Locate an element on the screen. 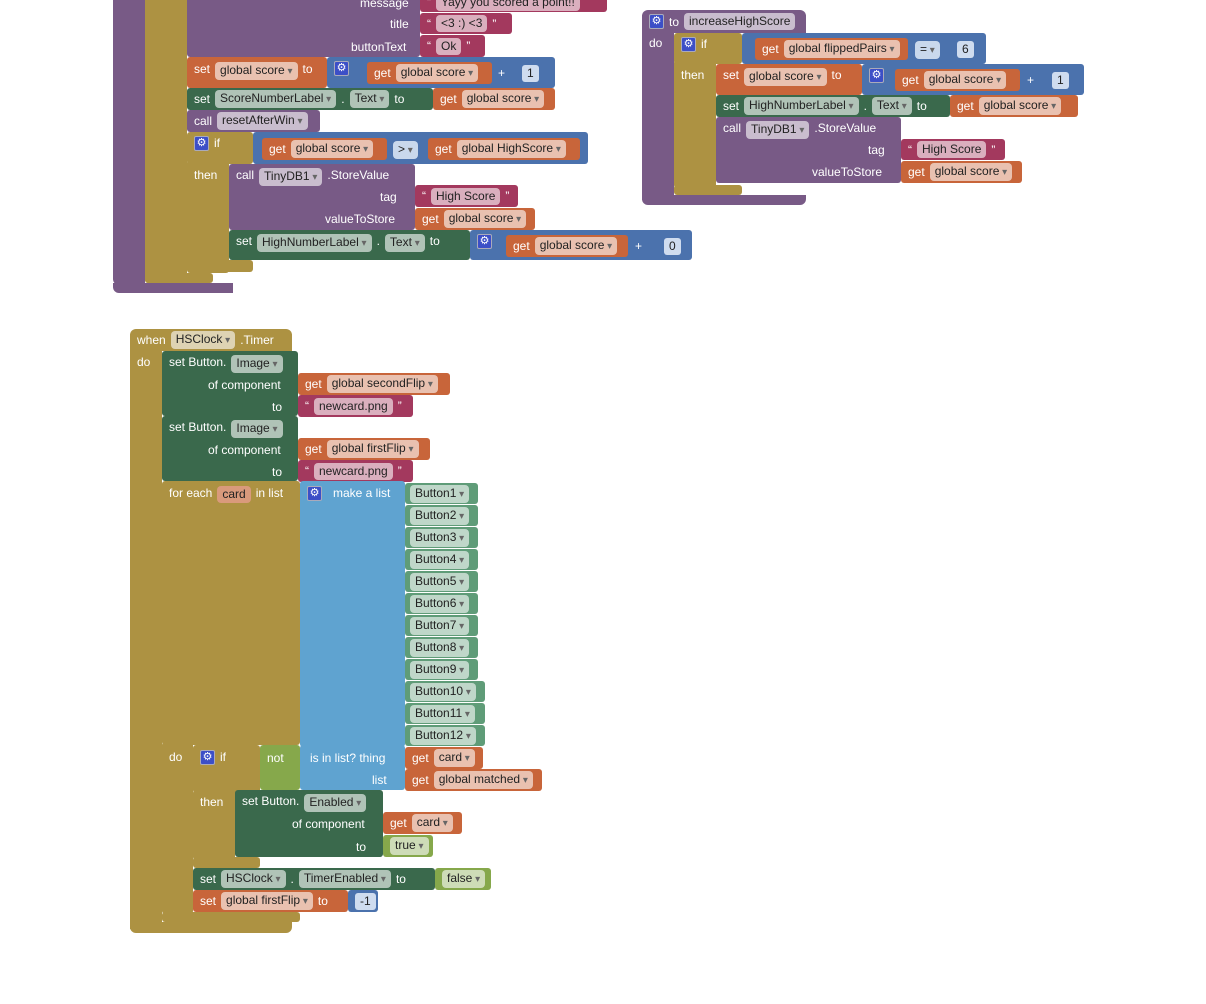  button-component-block: Button9 is located at coordinates (441, 669).